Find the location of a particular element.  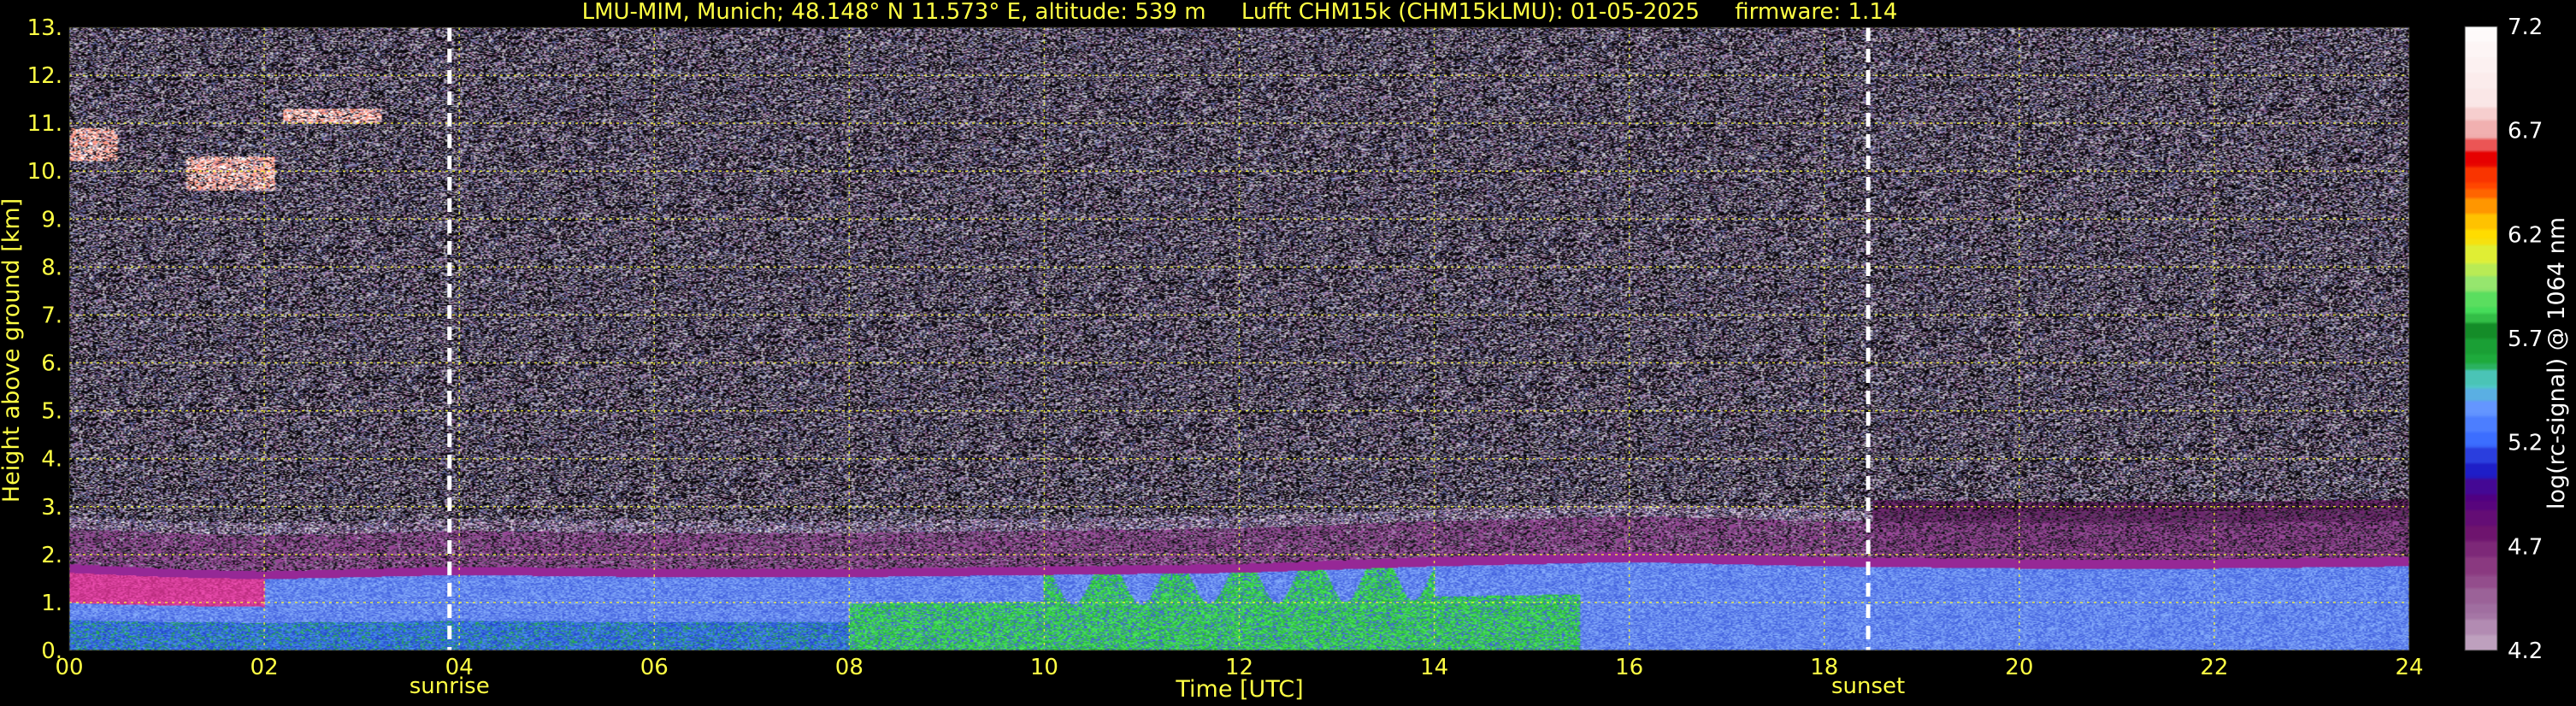

x-tick-label: 14 is located at coordinates (1434, 667).